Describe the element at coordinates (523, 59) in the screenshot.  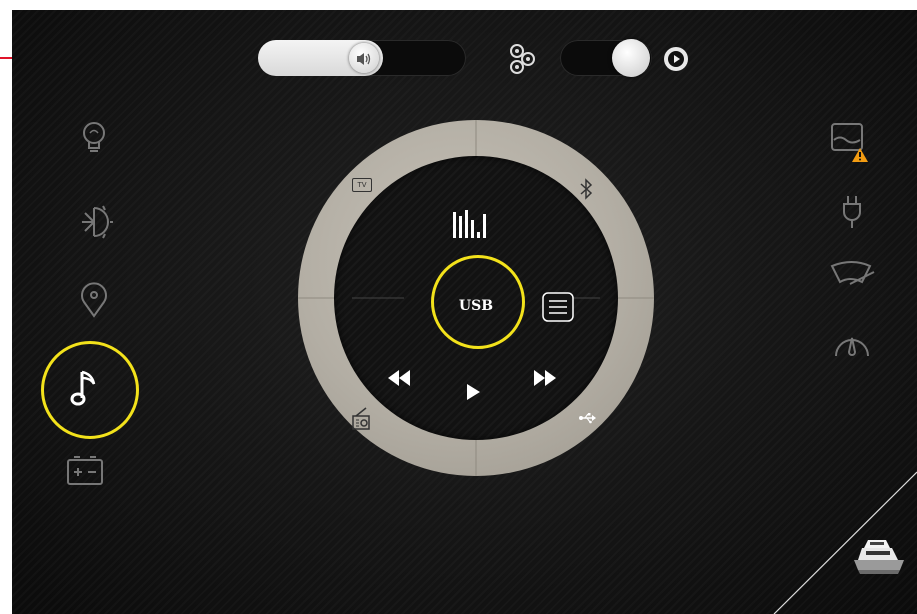
I see `speakers-icon` at that location.